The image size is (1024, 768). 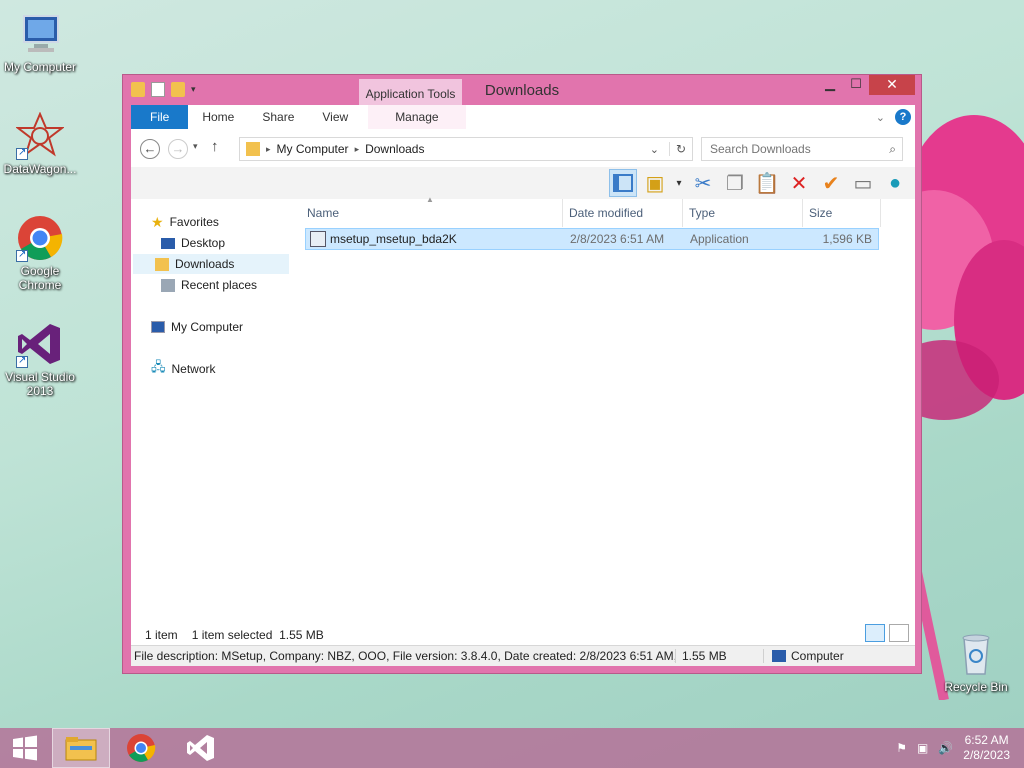 I want to click on desktop-icon-label: Recycle Bin, so click(x=976, y=687).